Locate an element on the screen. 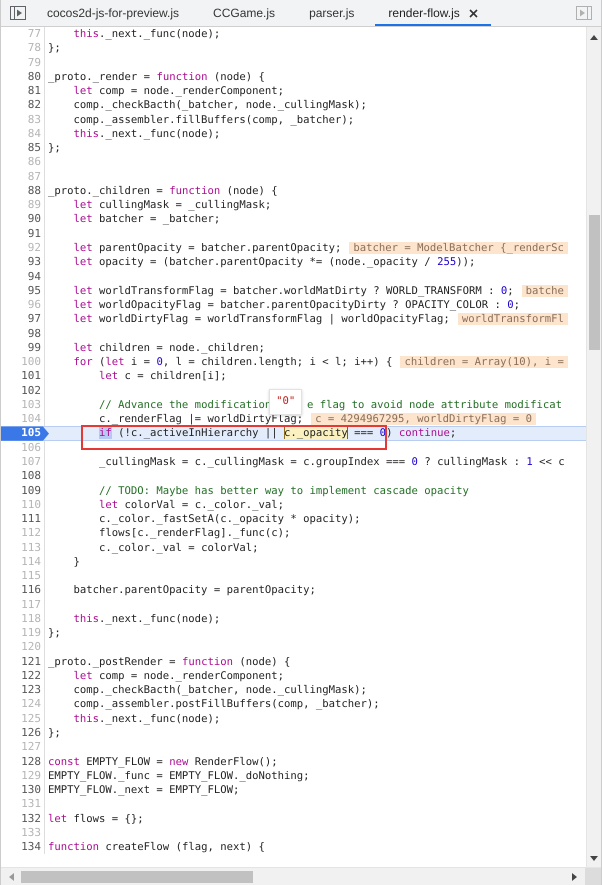  line-number: 102 is located at coordinates (23, 391).